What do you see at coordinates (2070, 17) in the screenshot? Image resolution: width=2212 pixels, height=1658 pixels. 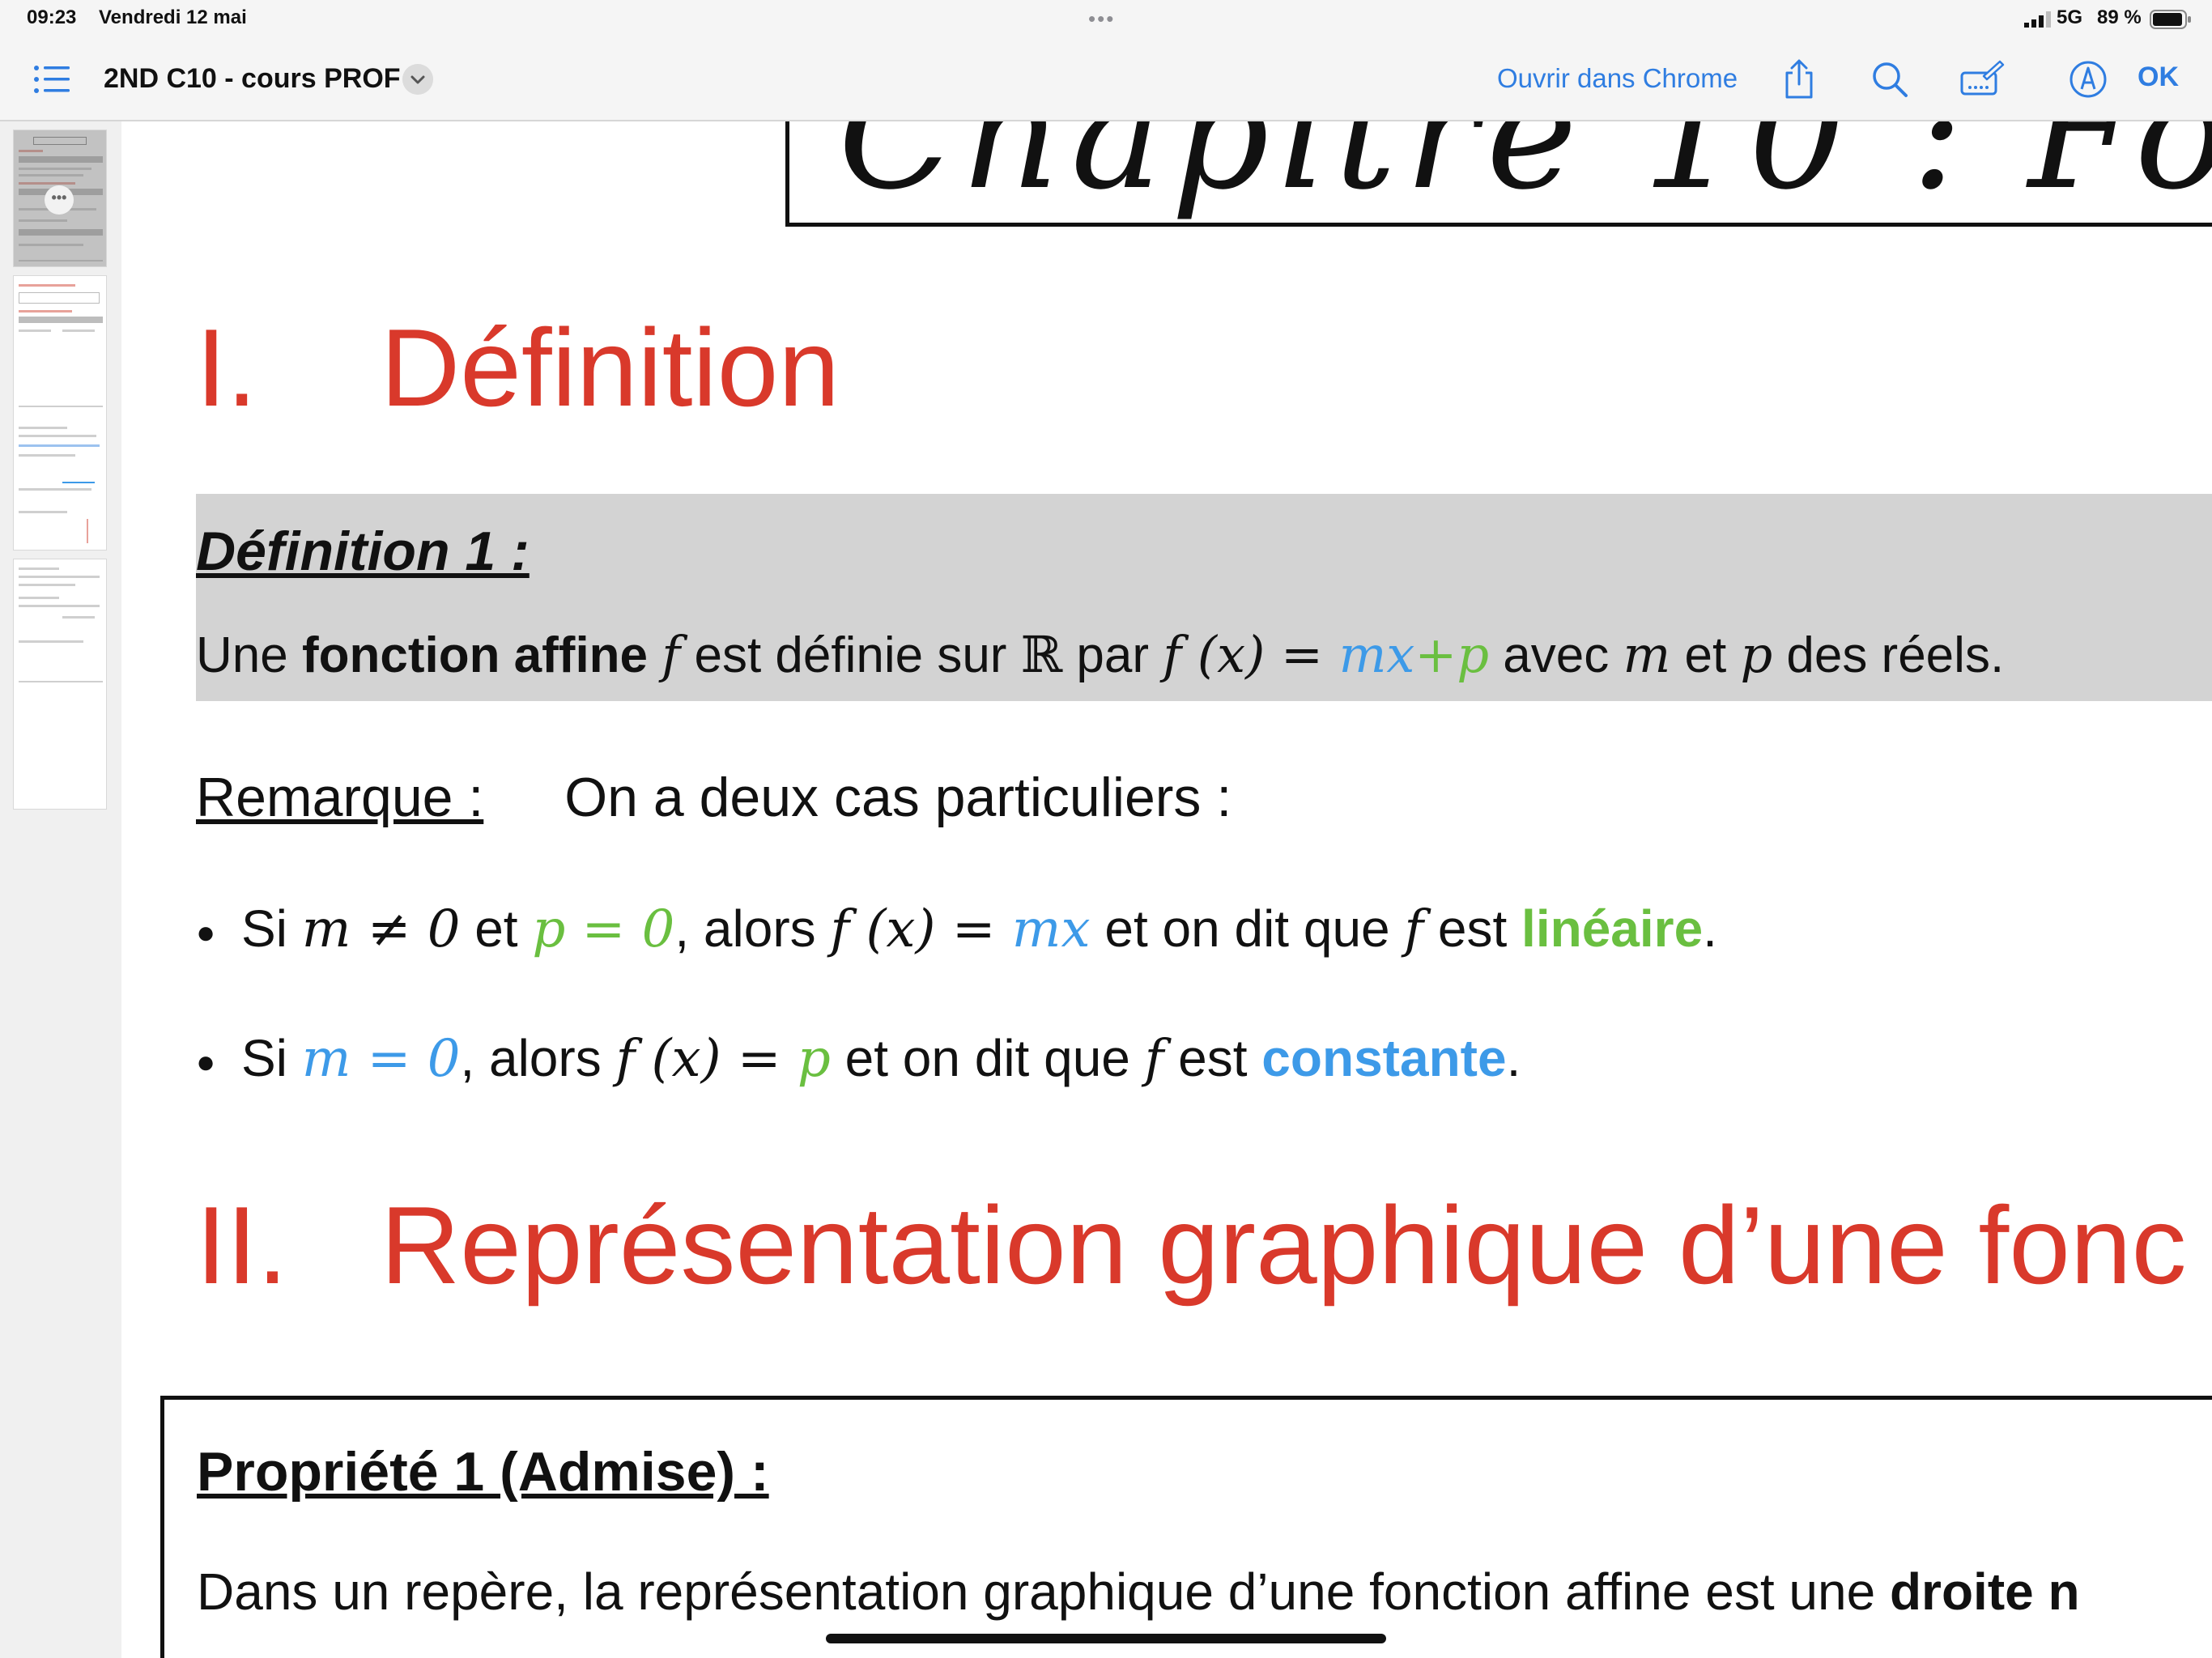 I see `network-type: 5G` at bounding box center [2070, 17].